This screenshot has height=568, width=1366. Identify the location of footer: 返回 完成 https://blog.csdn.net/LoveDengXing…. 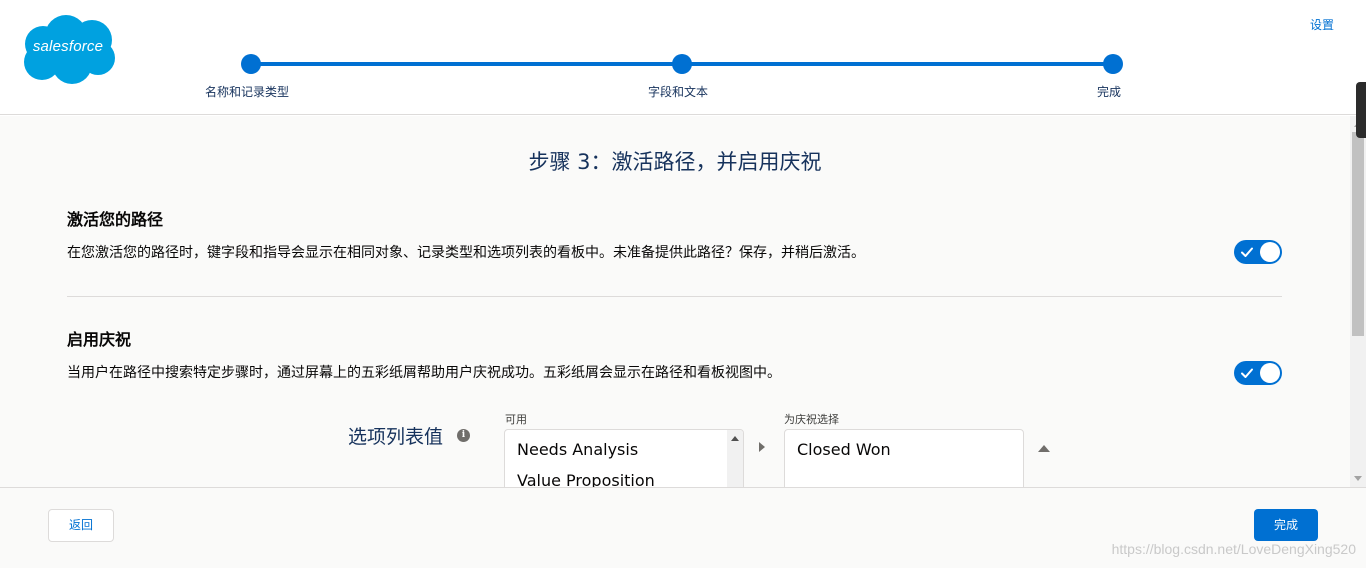
(683, 527).